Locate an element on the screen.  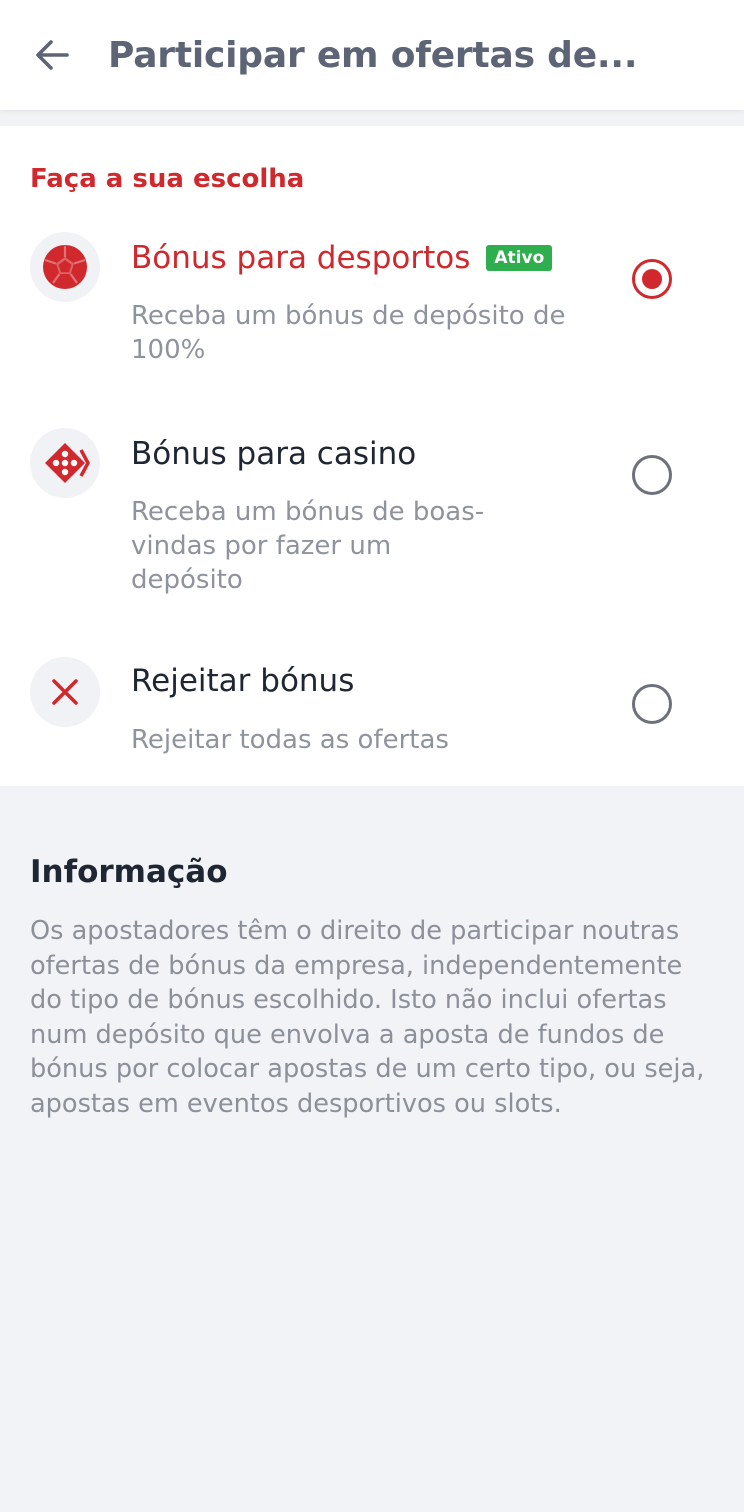
arrow-left-icon is located at coordinates (52, 55).